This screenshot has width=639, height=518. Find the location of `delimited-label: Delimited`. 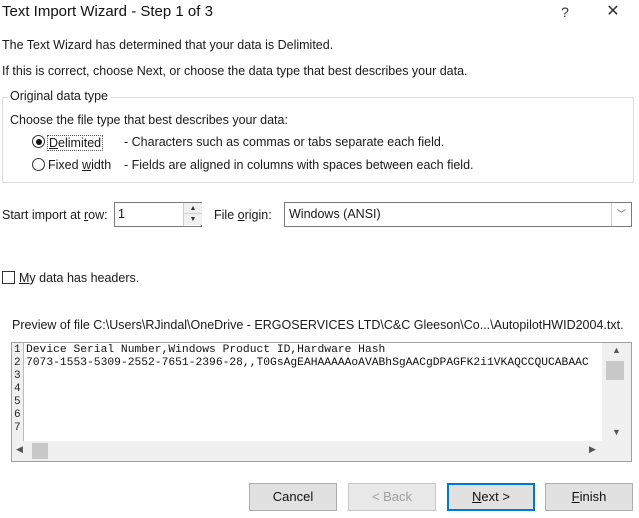

delimited-label: Delimited is located at coordinates (75, 143).